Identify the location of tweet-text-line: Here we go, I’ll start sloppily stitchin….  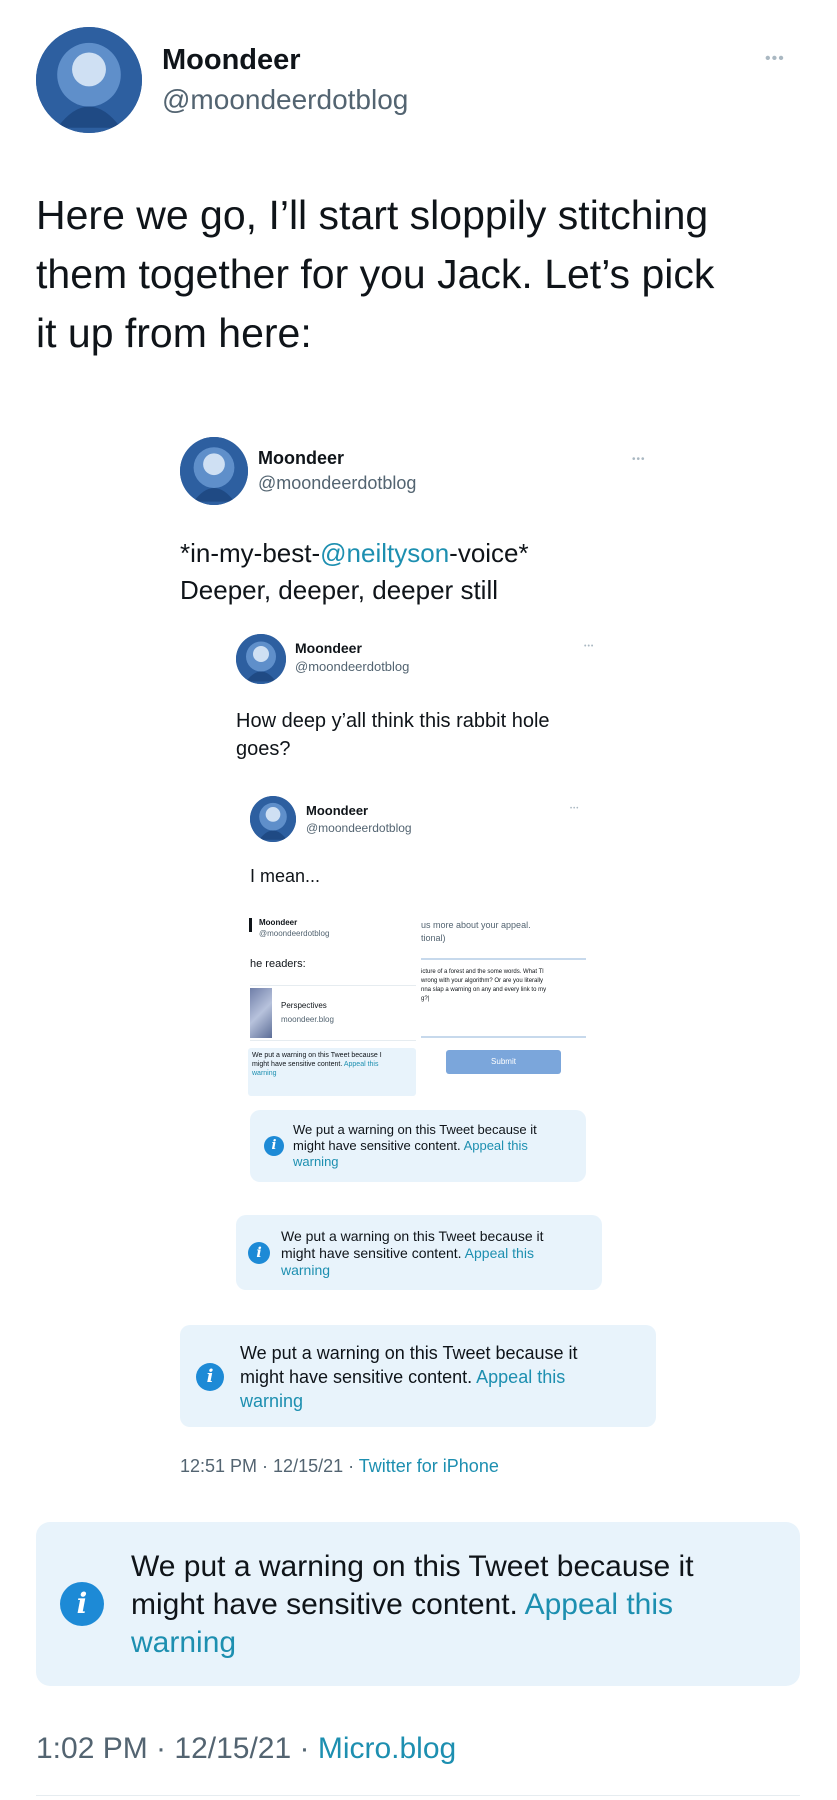
(372, 215).